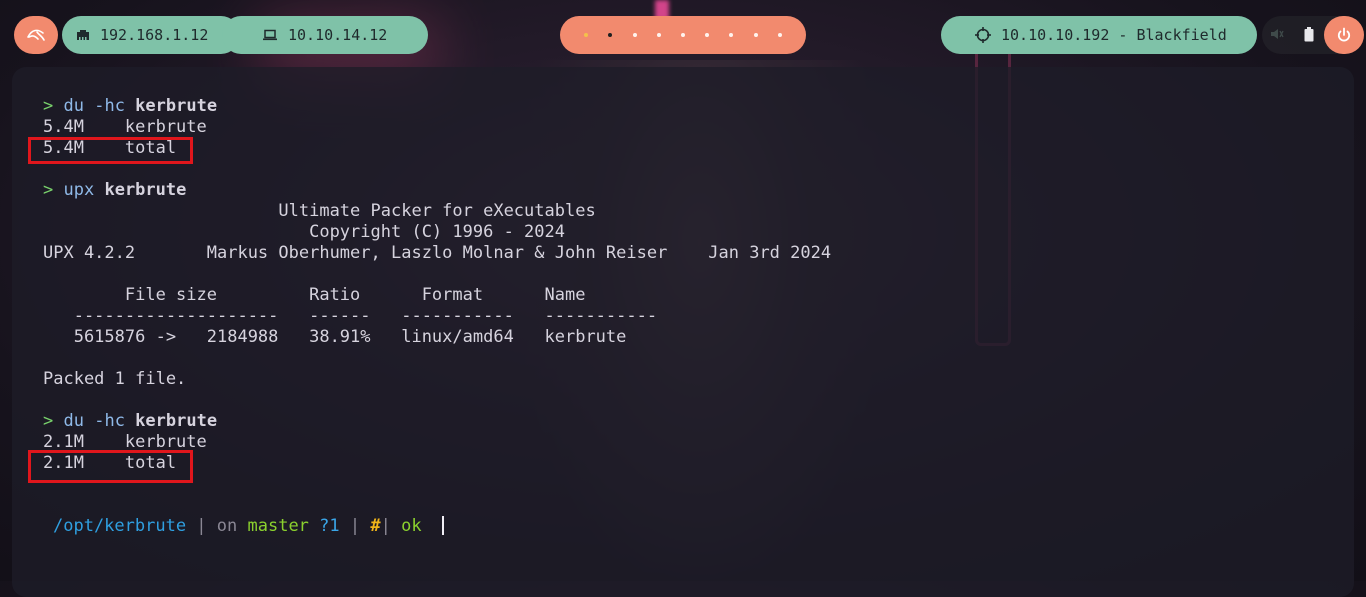 This screenshot has height=597, width=1366. I want to click on target-text: 10.10.10.192 - Blackfield, so click(1114, 35).